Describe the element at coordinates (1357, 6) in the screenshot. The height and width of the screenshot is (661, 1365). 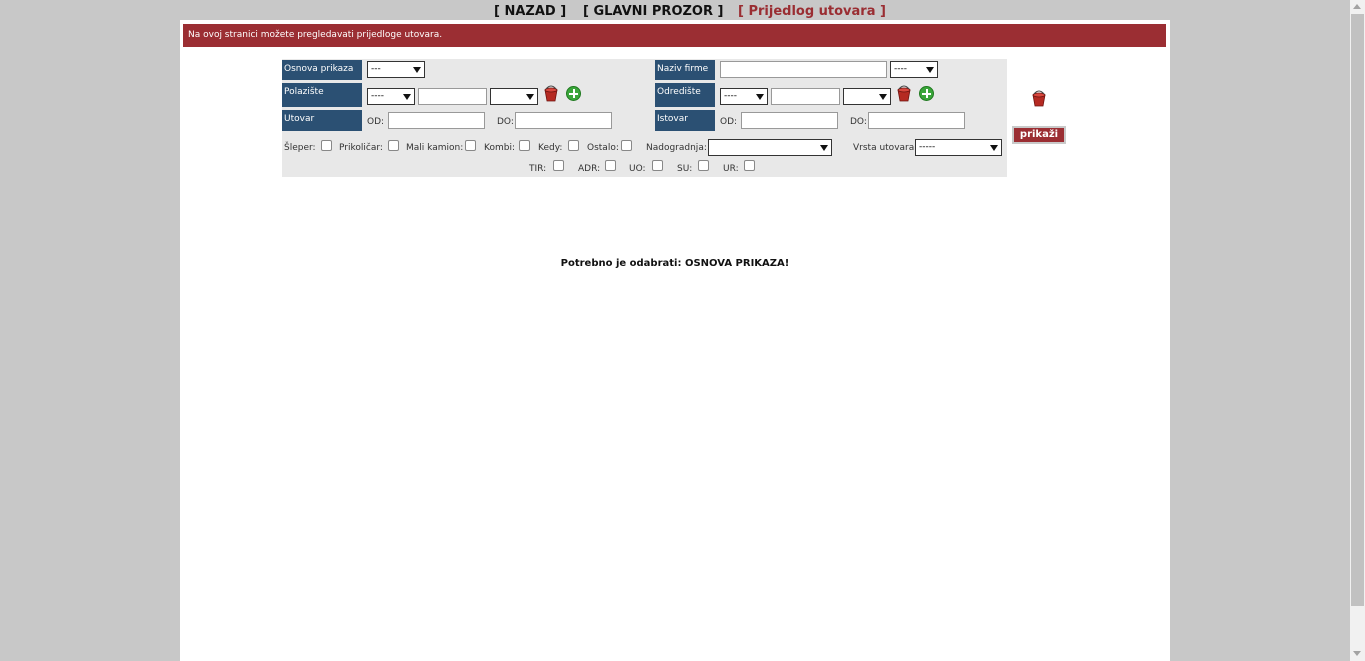
I see `scroll-up-icon` at that location.